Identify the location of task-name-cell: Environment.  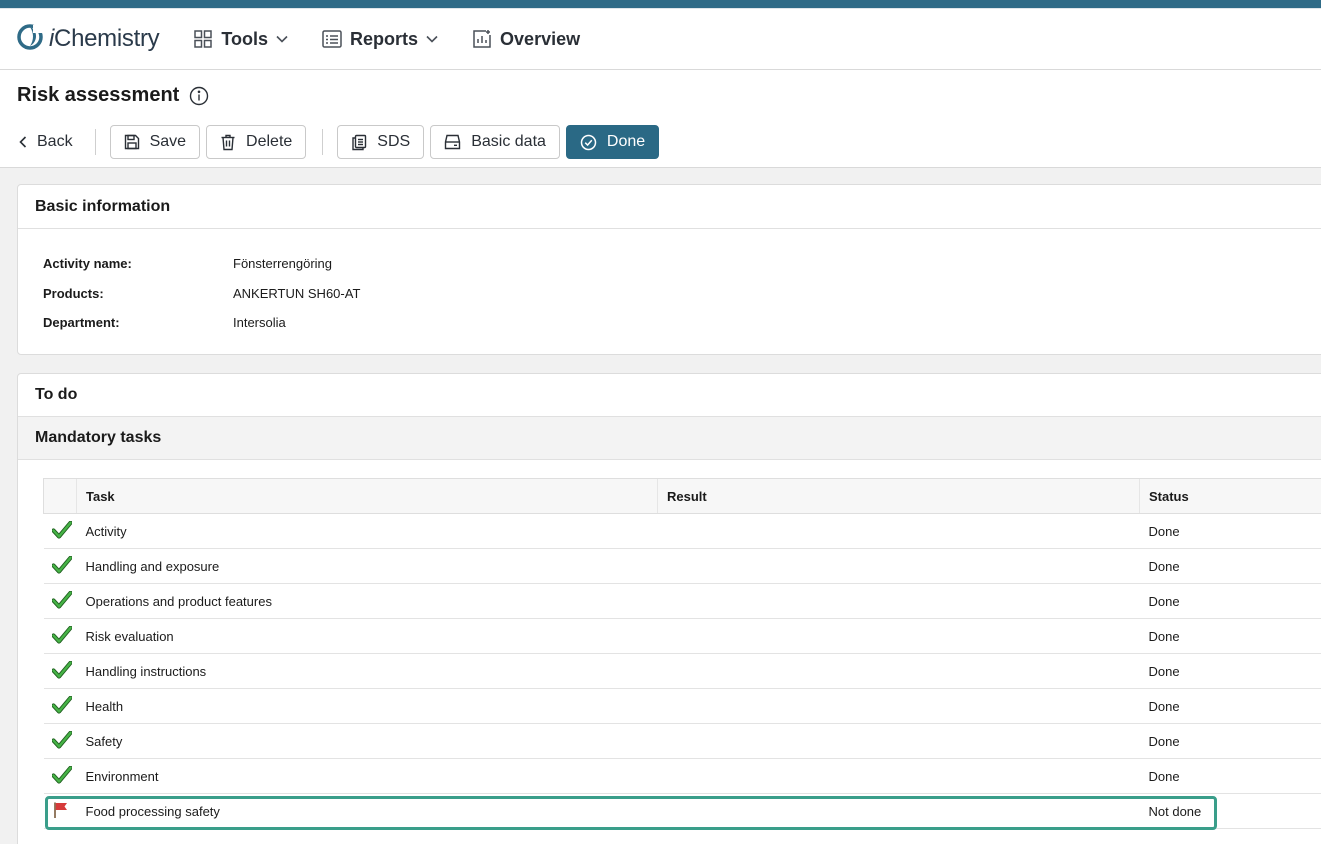
(367, 776).